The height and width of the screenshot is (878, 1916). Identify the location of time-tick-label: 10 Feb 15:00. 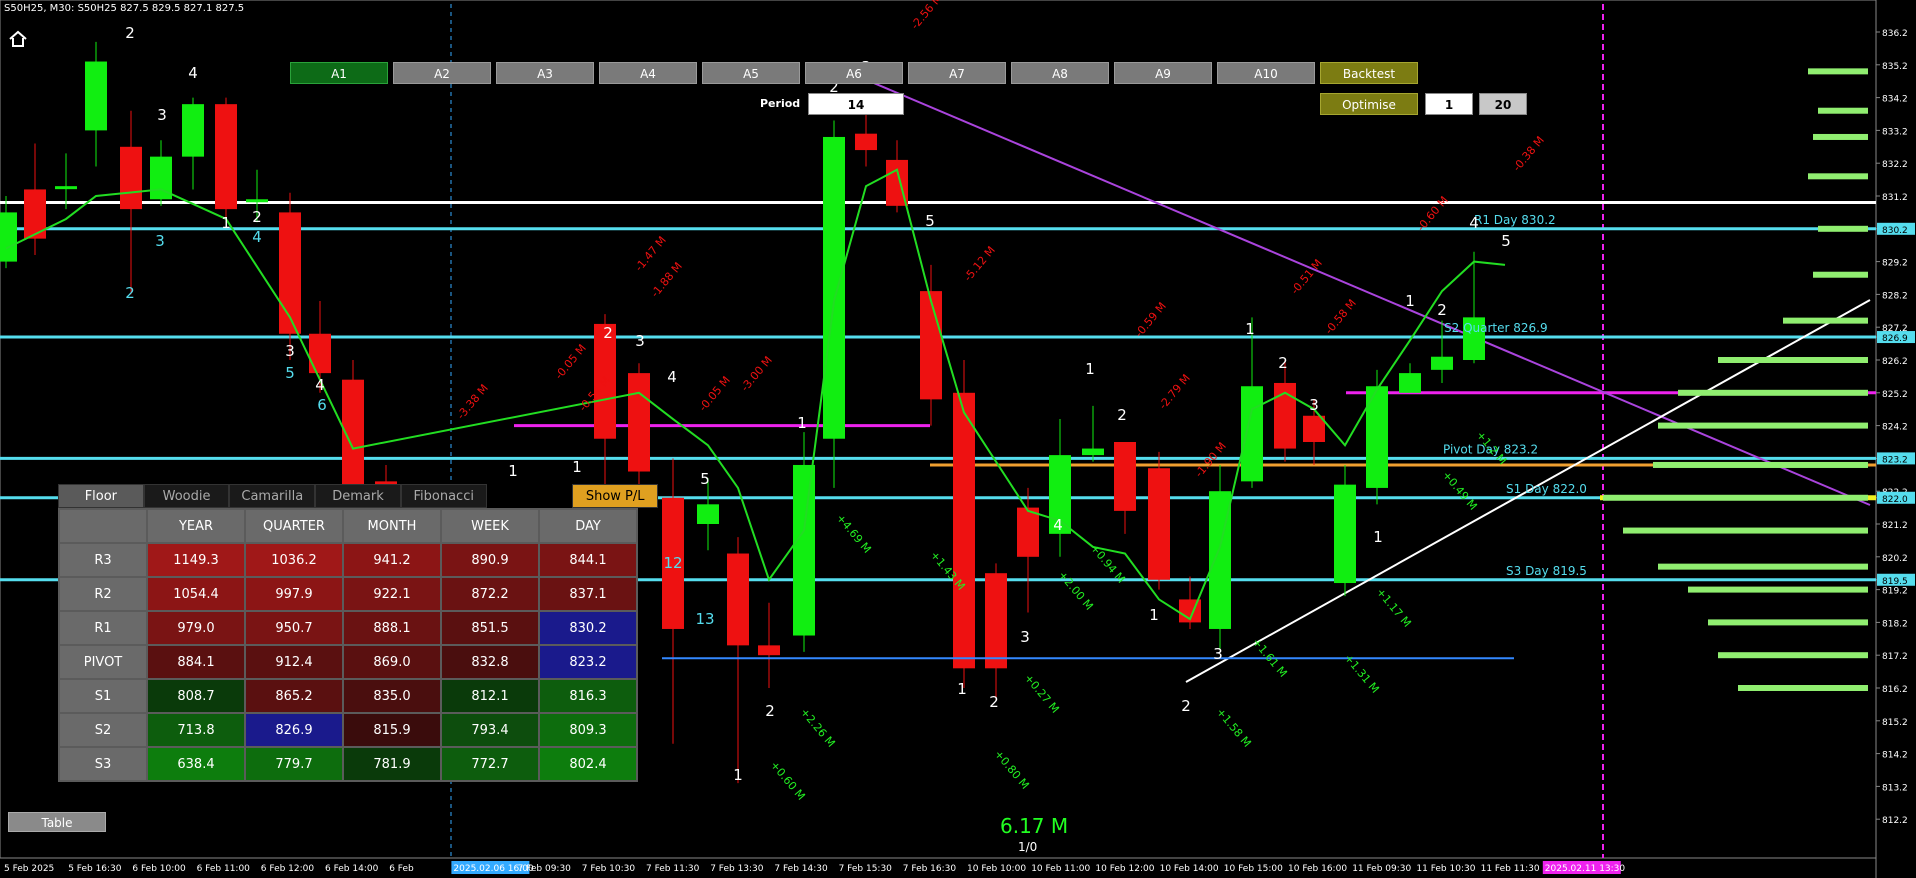
(1253, 869).